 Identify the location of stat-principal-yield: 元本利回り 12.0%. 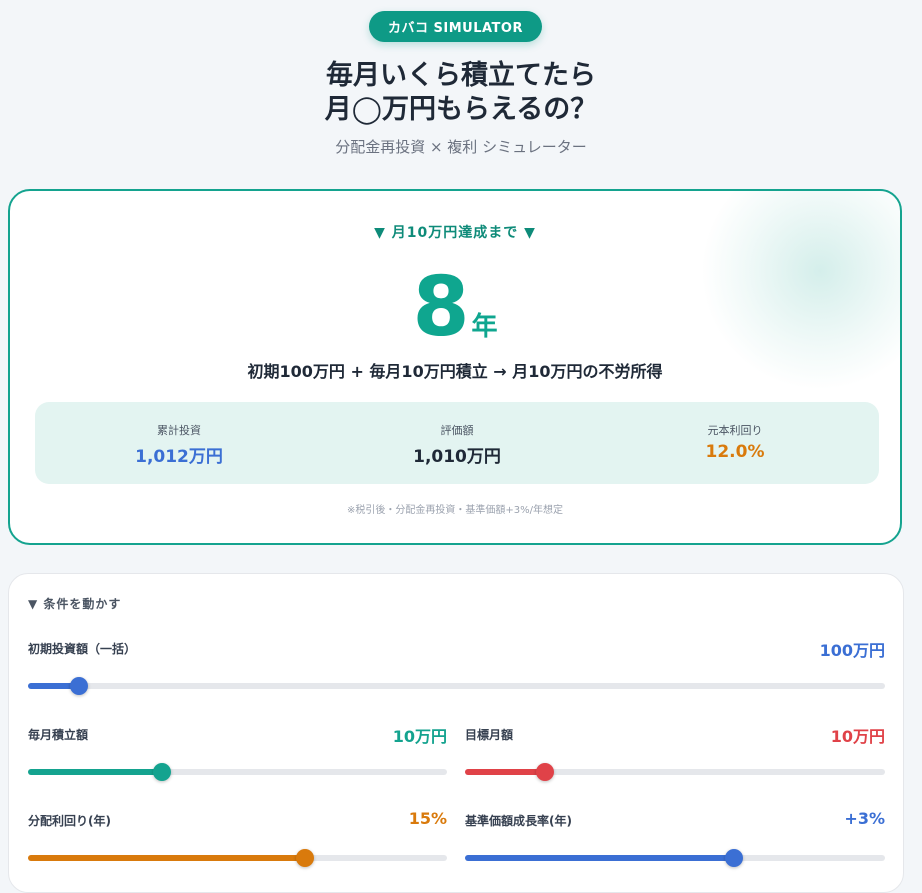
(735, 443).